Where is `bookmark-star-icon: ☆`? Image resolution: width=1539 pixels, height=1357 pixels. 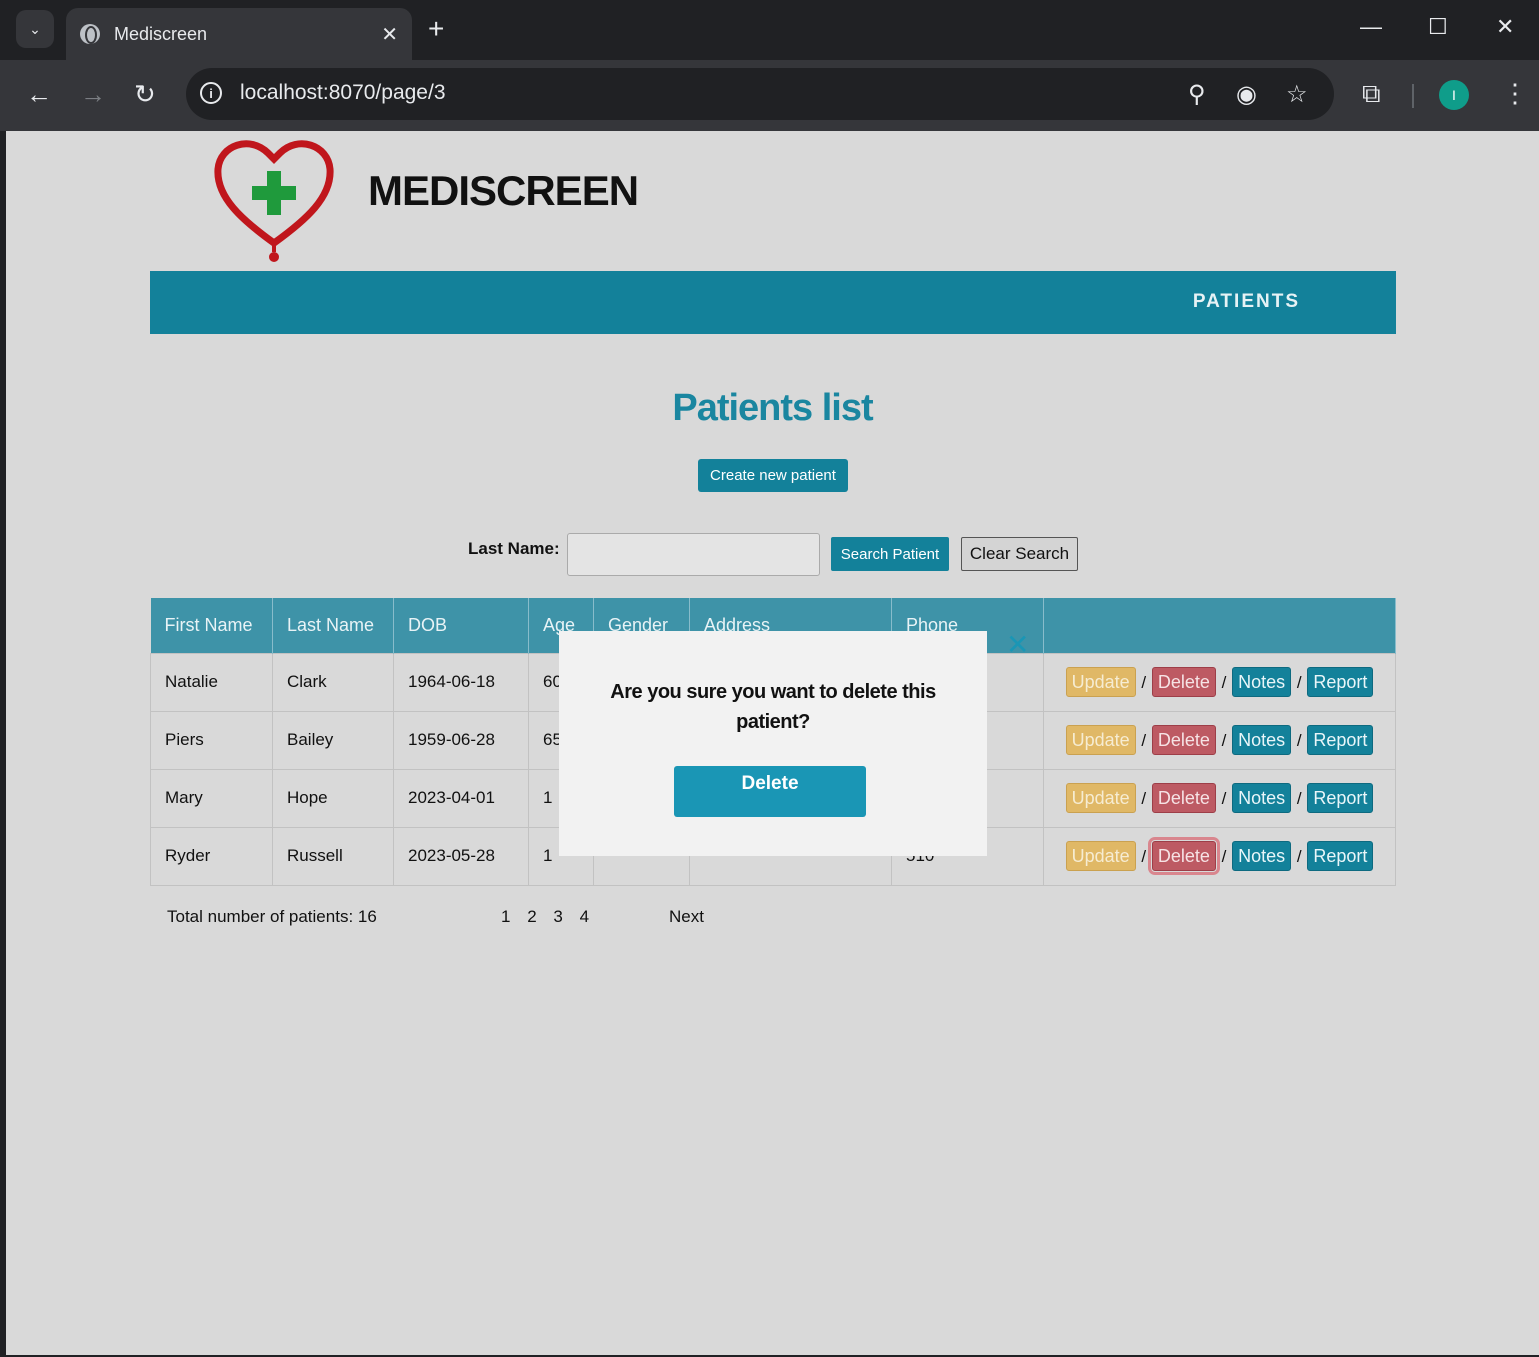
bookmark-star-icon: ☆ is located at coordinates (1297, 94).